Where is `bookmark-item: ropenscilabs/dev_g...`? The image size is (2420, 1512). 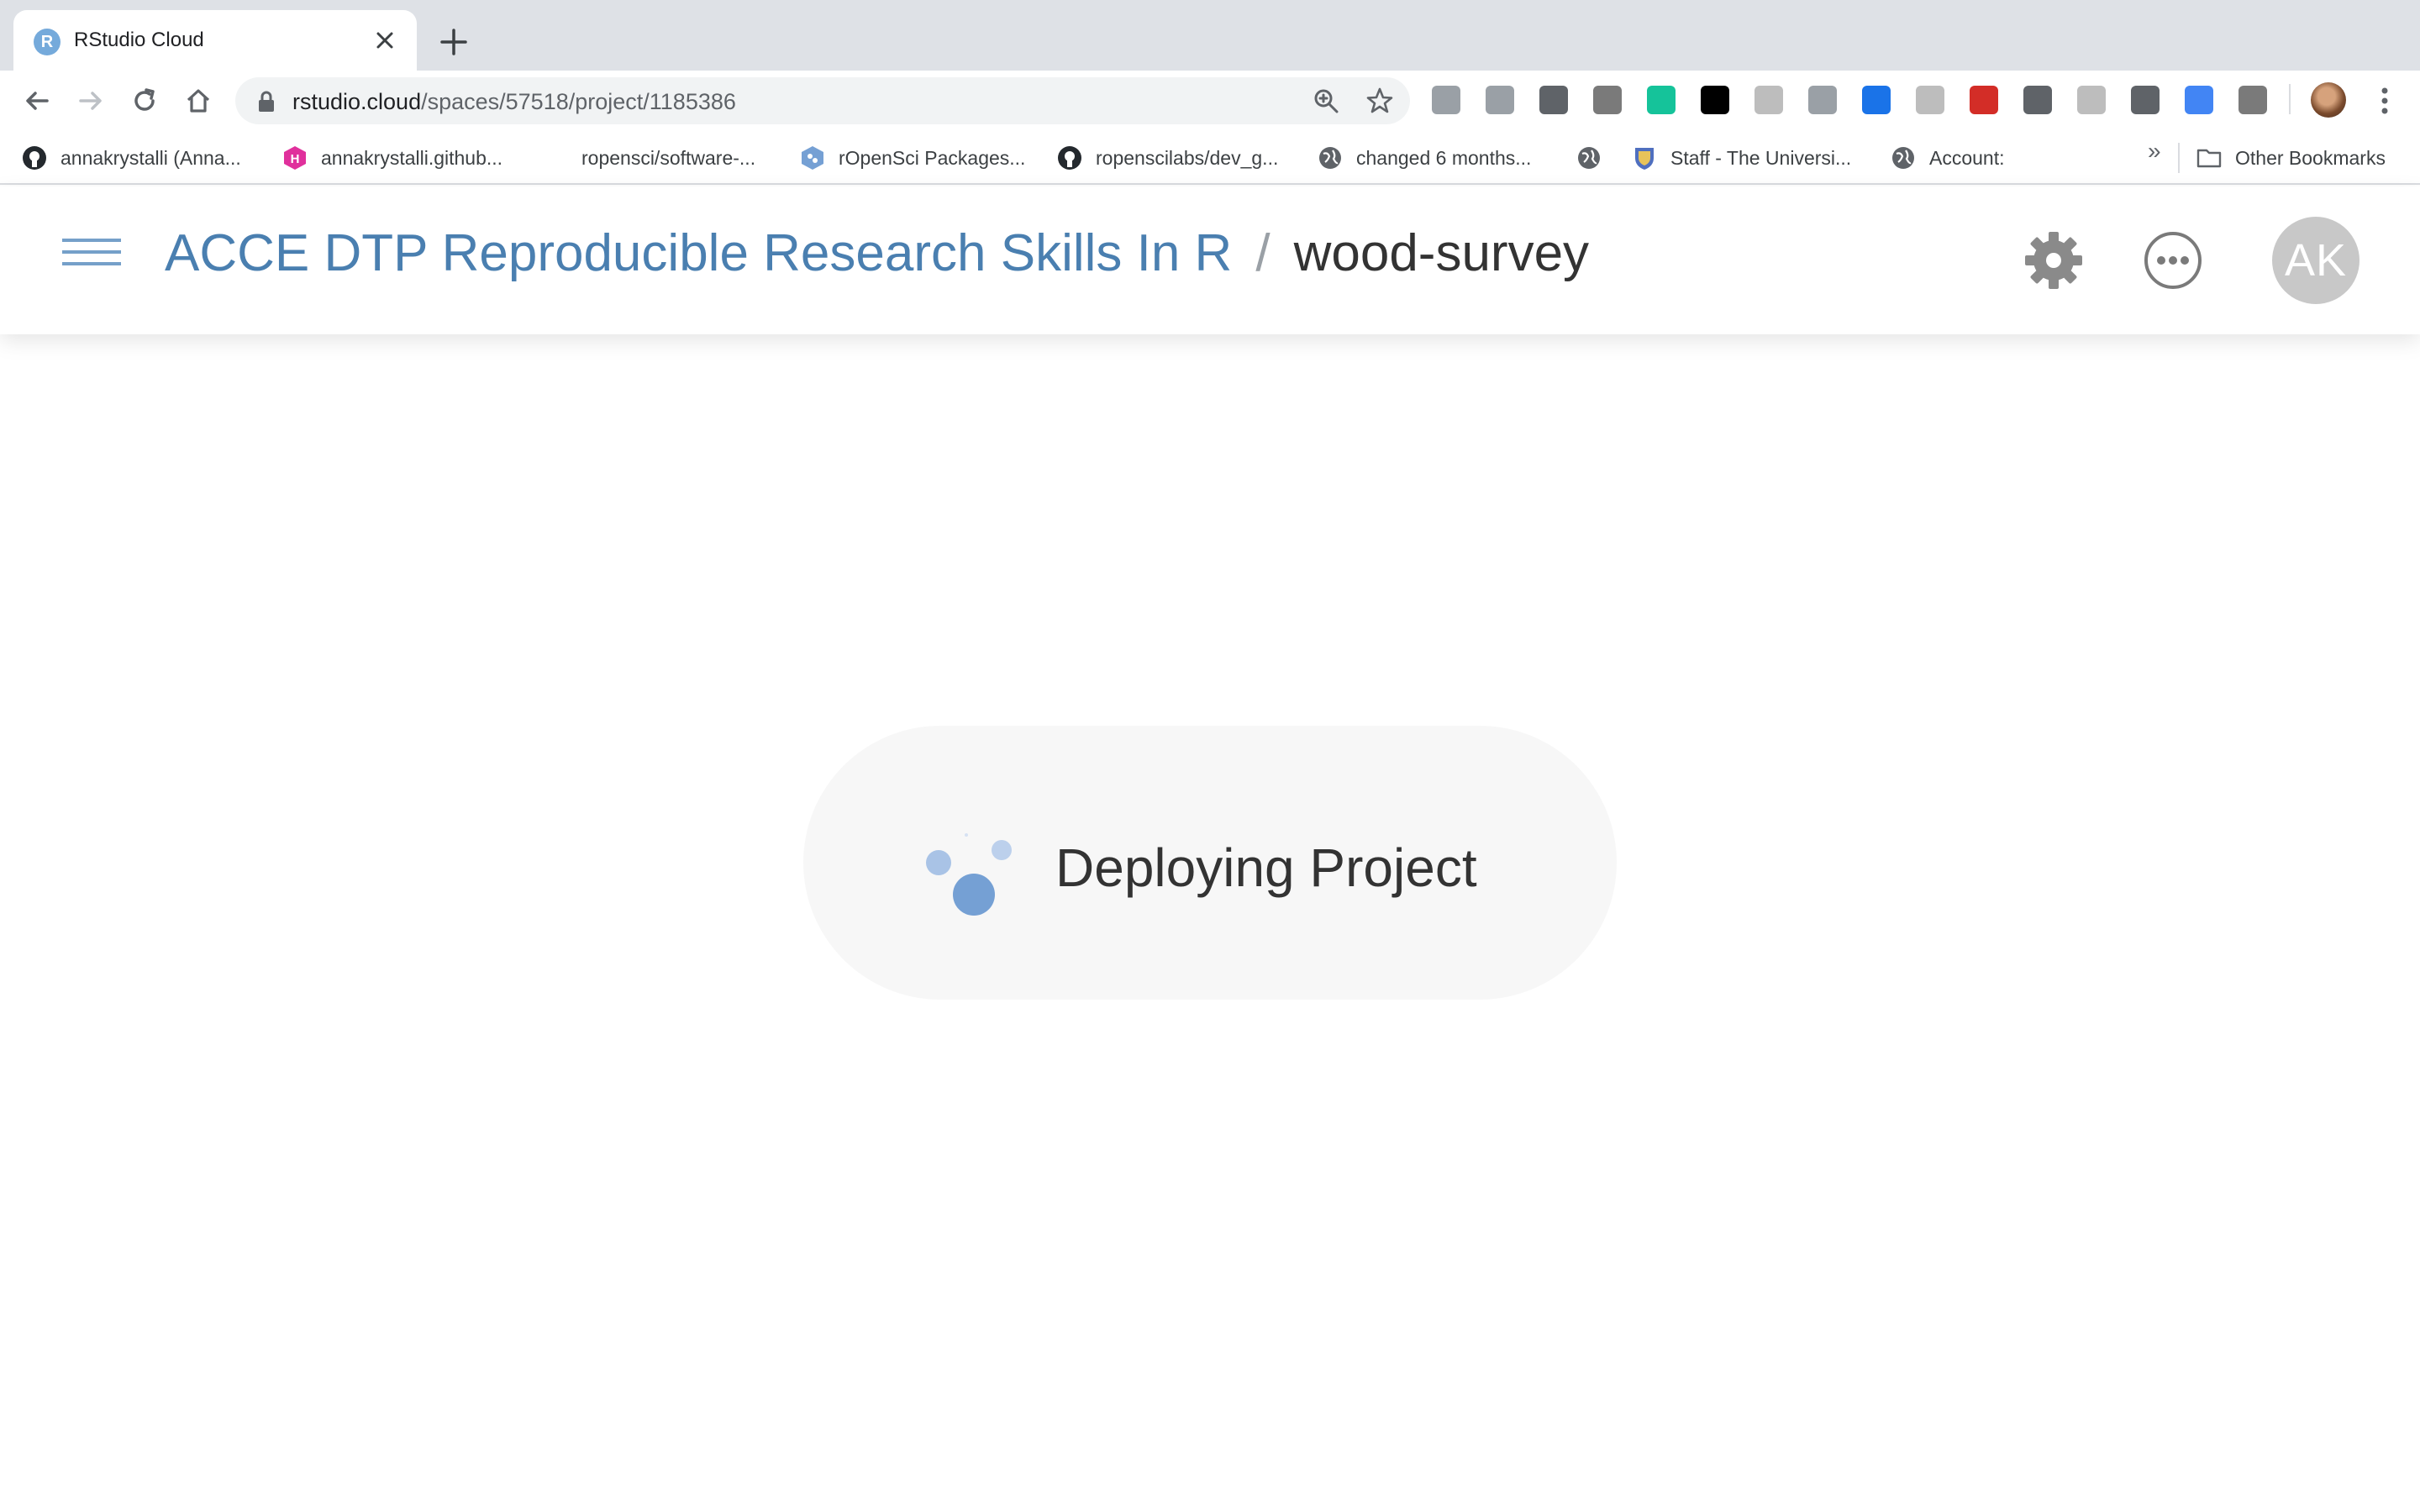 bookmark-item: ropenscilabs/dev_g... is located at coordinates (1167, 158).